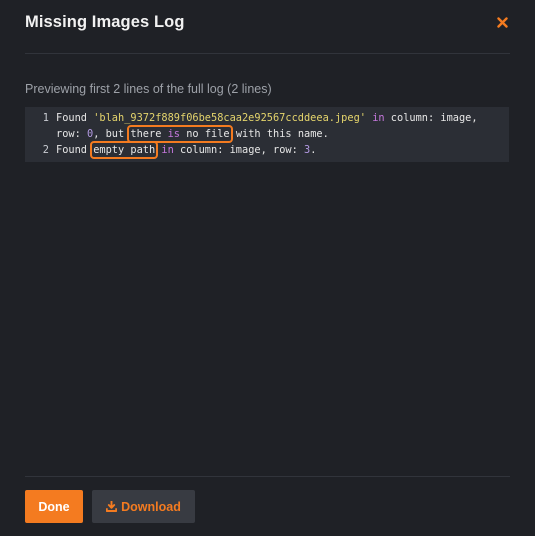 The image size is (535, 536). I want to click on line-number: 2, so click(45, 150).